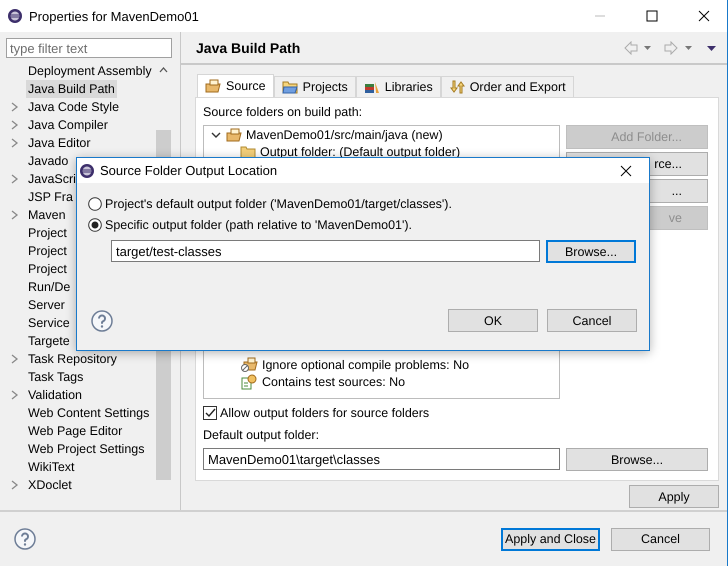  What do you see at coordinates (189, 170) in the screenshot?
I see `dialog-title: Source Folder Output Location` at bounding box center [189, 170].